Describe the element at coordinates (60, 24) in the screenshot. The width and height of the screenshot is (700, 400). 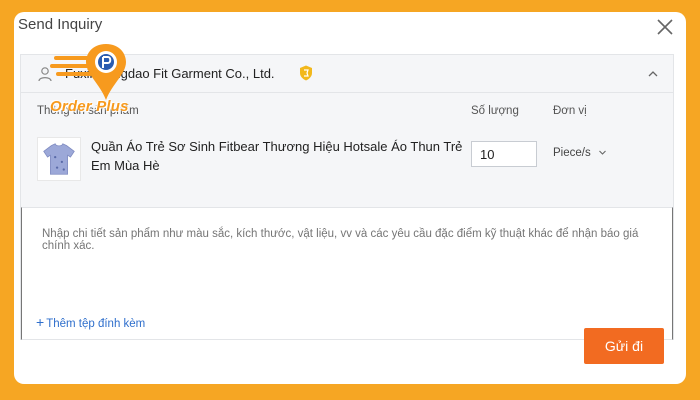
I see `dialog-title: Send Inquiry` at that location.